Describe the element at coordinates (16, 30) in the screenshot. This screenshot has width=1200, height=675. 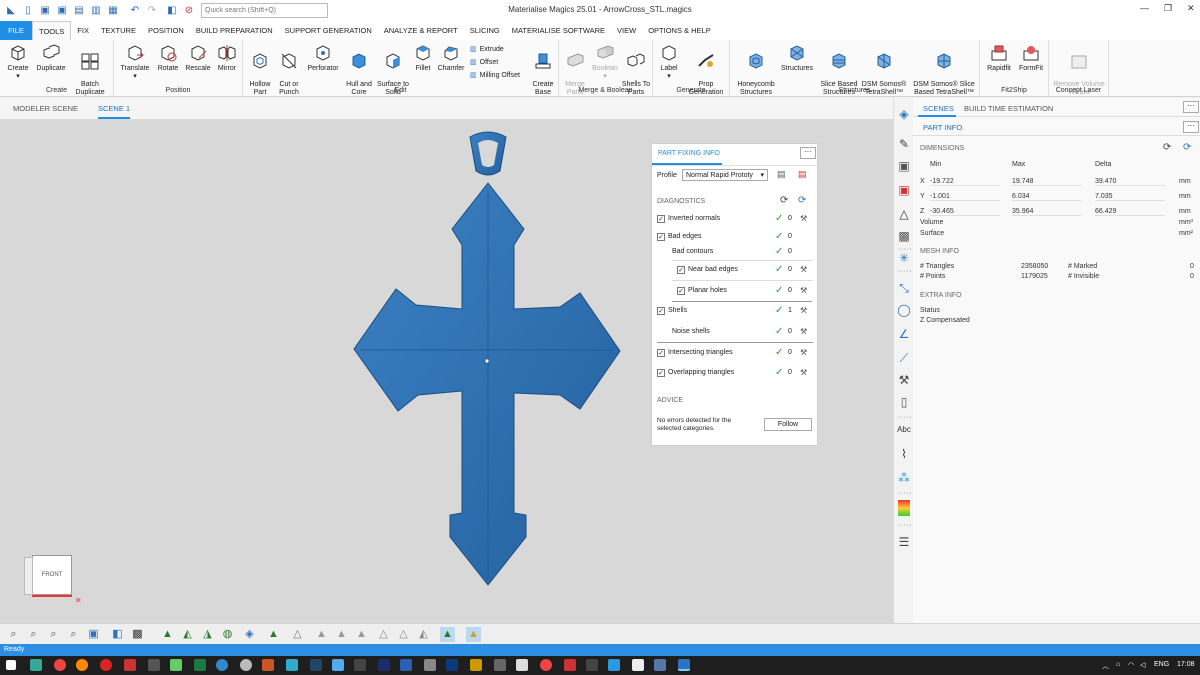
I see `tab-file: FILE` at that location.